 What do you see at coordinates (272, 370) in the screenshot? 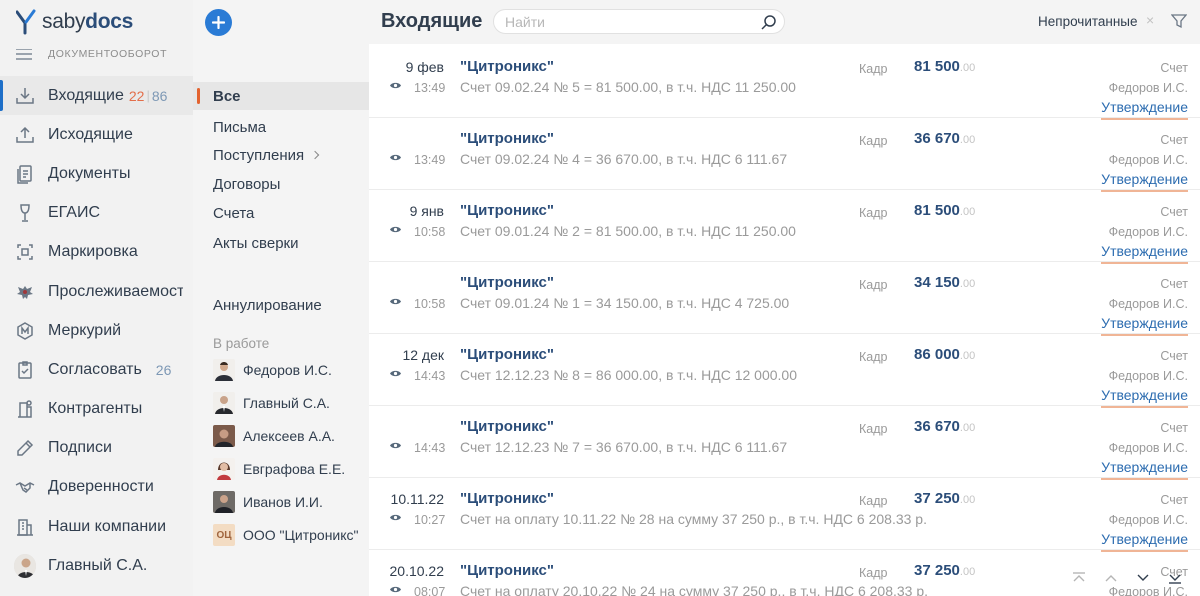
I see `employee-filter-item: Федоров И.С.` at bounding box center [272, 370].